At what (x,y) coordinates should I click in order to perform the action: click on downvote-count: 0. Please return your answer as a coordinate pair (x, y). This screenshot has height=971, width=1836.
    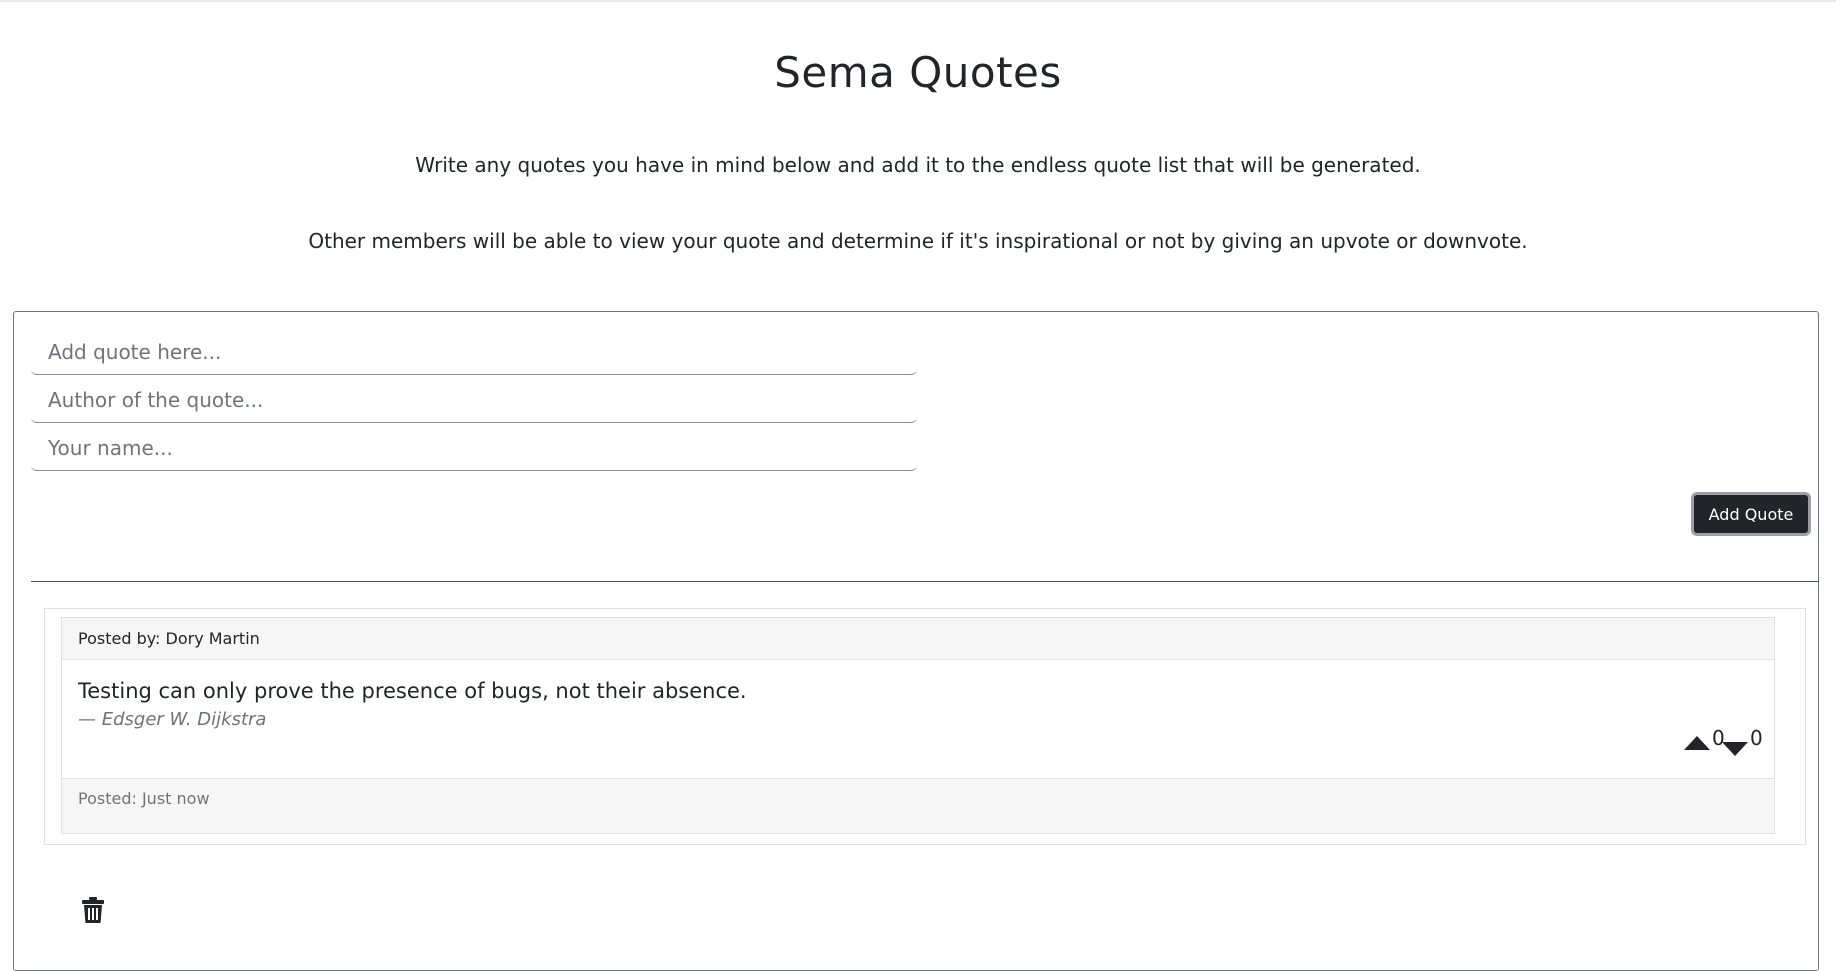
    Looking at the image, I should click on (1756, 738).